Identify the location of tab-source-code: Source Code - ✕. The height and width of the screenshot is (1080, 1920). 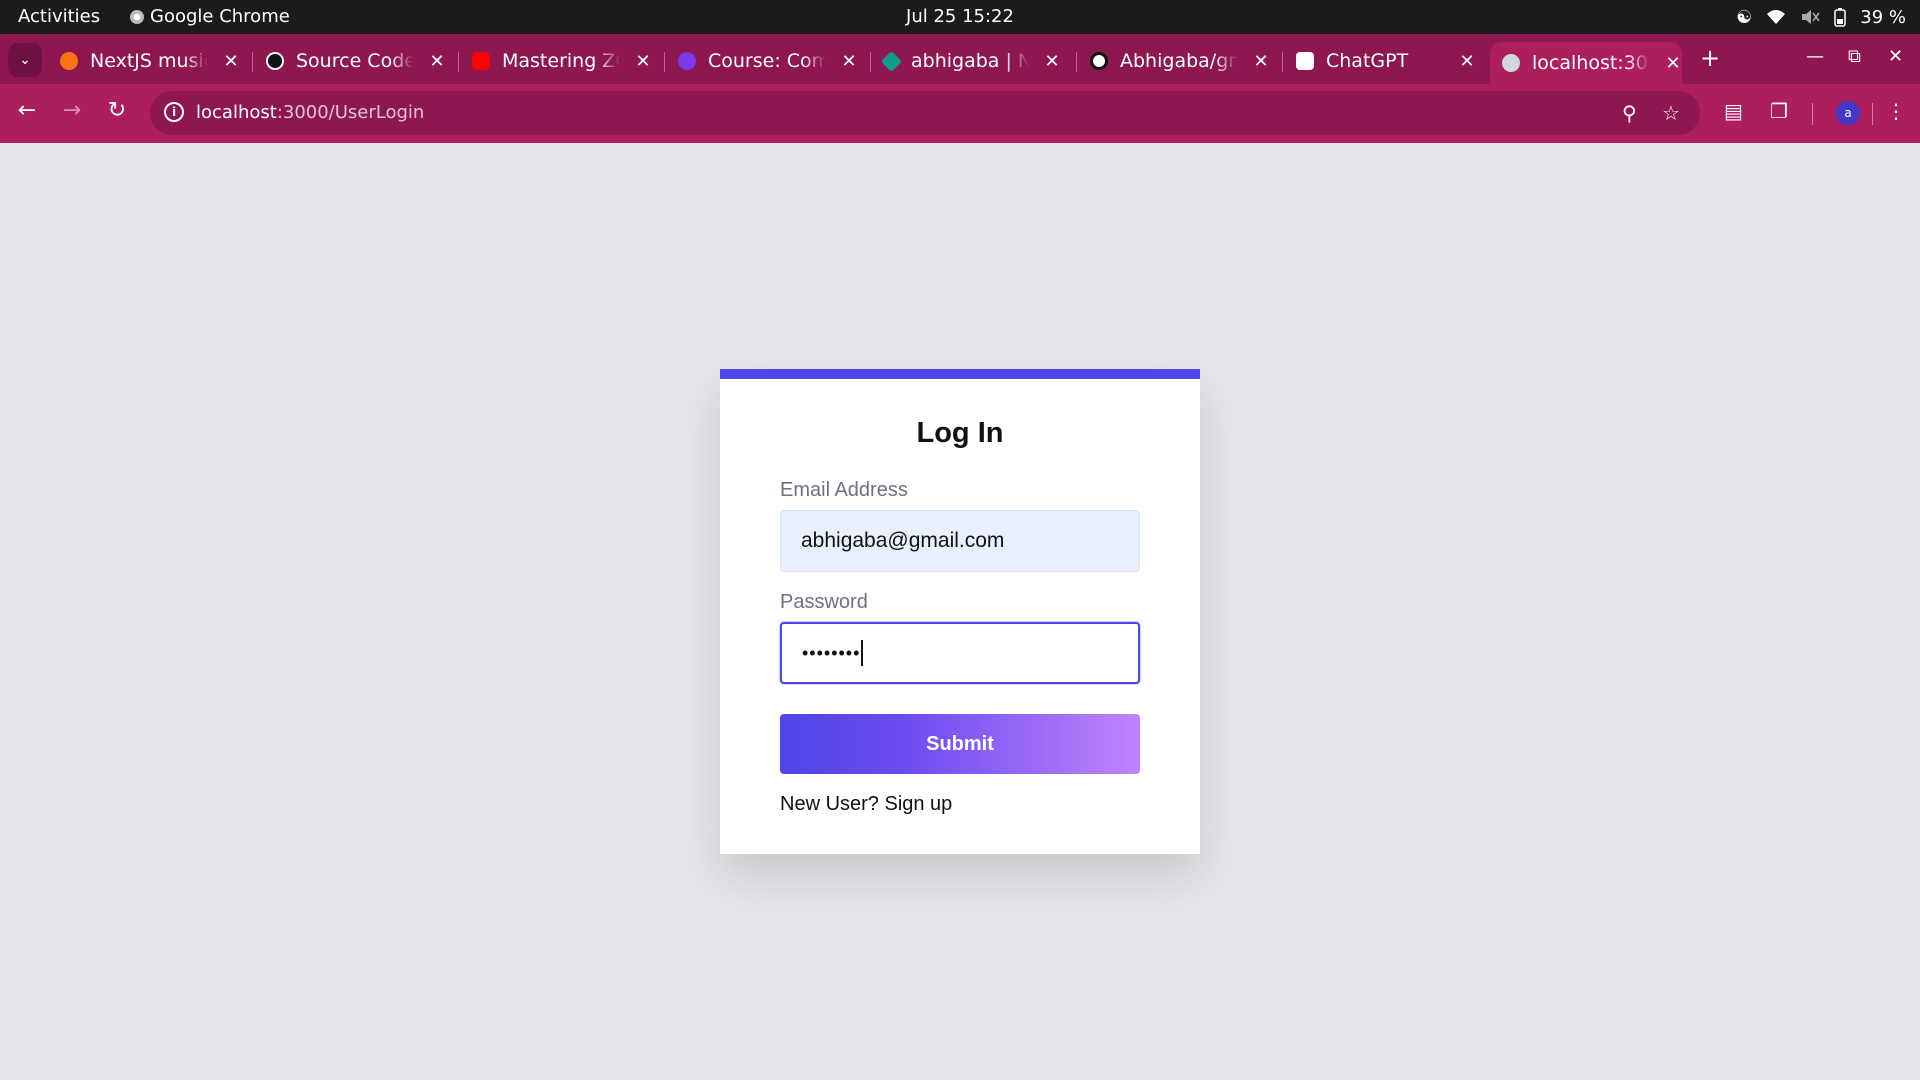
(356, 61).